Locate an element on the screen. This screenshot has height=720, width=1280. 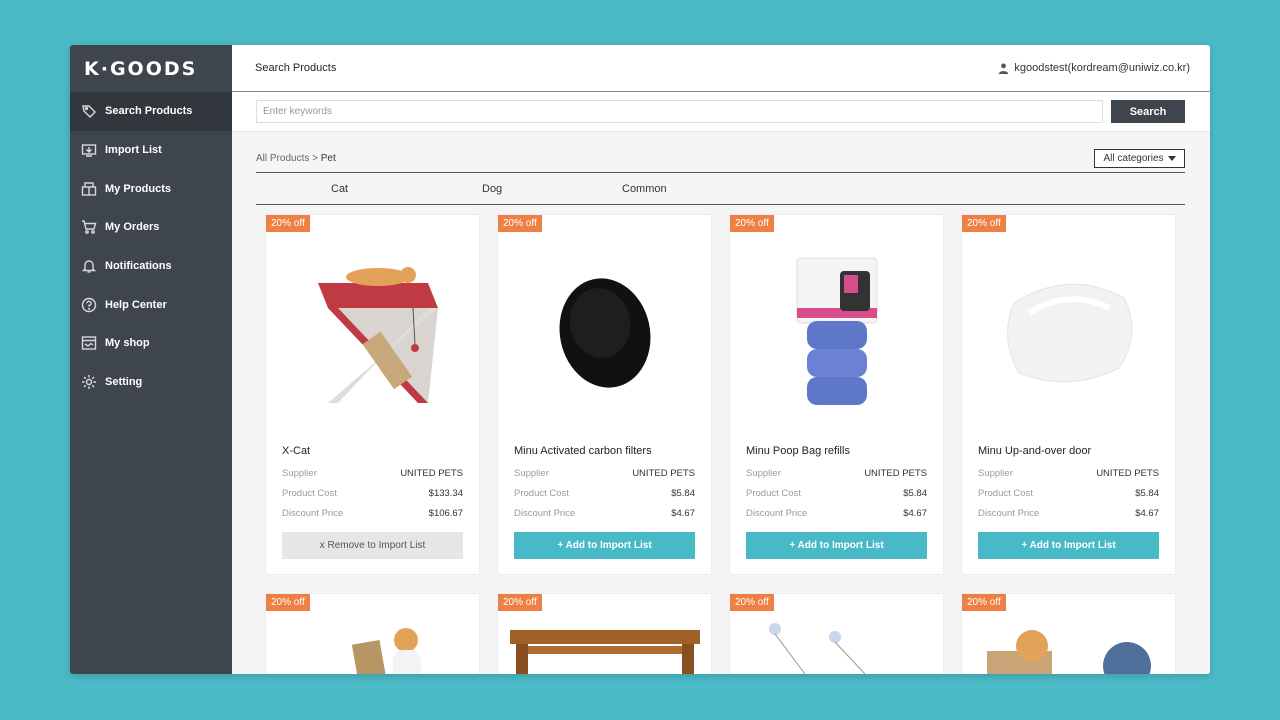
tab-dog: Dog is located at coordinates (492, 189).